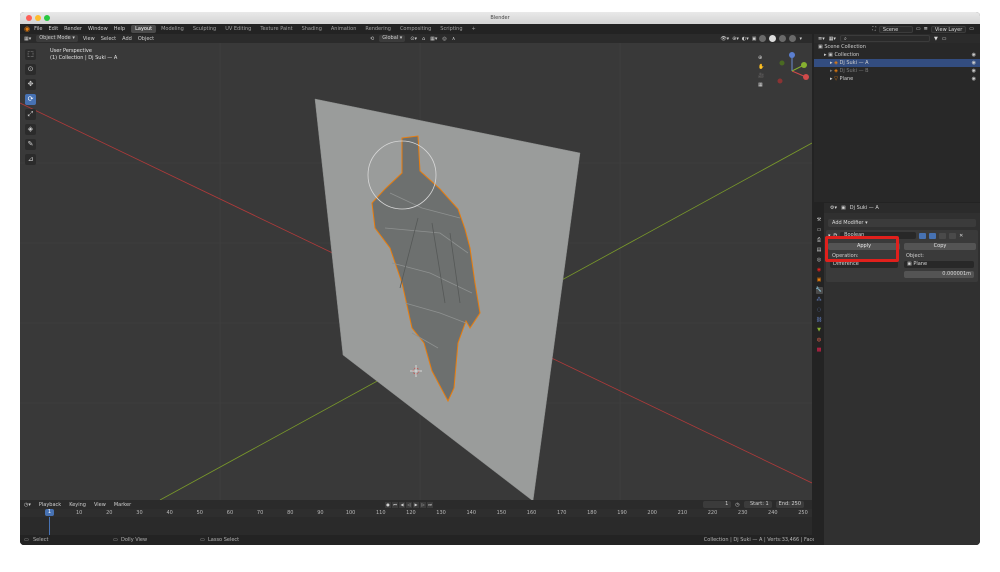  Describe the element at coordinates (773, 38) in the screenshot. I see `solid-shading-icon` at that location.